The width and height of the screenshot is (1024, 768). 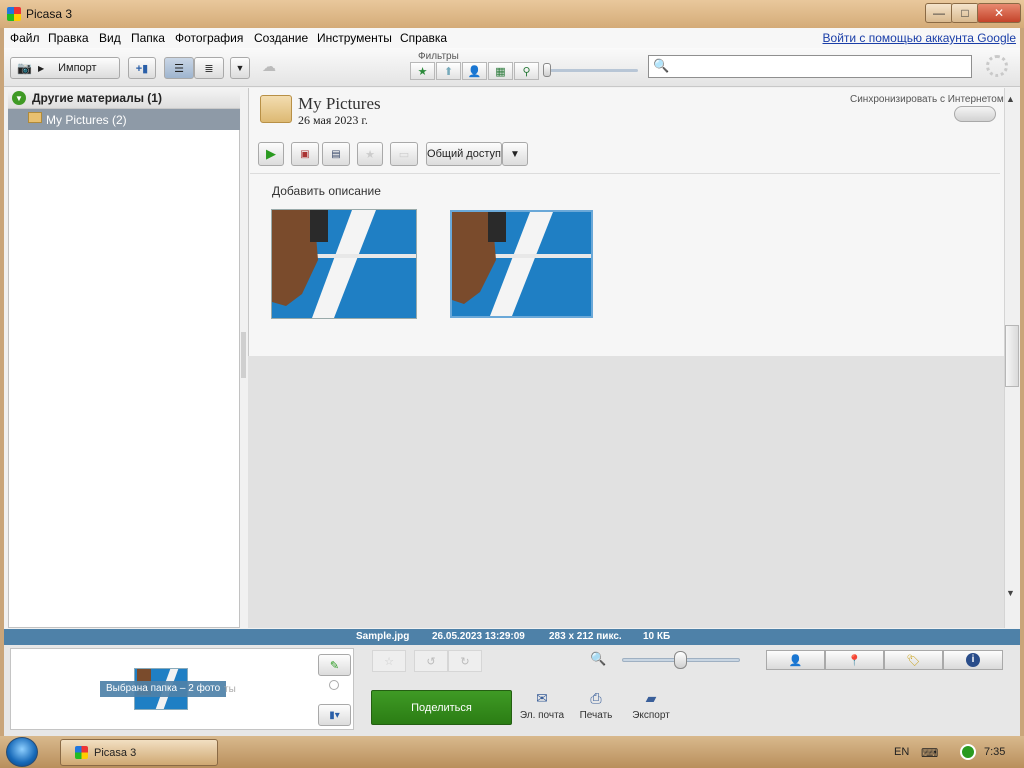 I want to click on export-action: ▰ Экспорт, so click(x=651, y=705).